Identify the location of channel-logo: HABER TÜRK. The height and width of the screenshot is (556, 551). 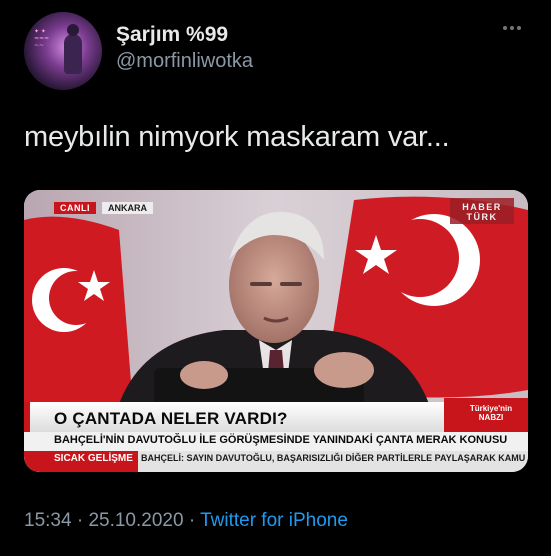
(482, 212).